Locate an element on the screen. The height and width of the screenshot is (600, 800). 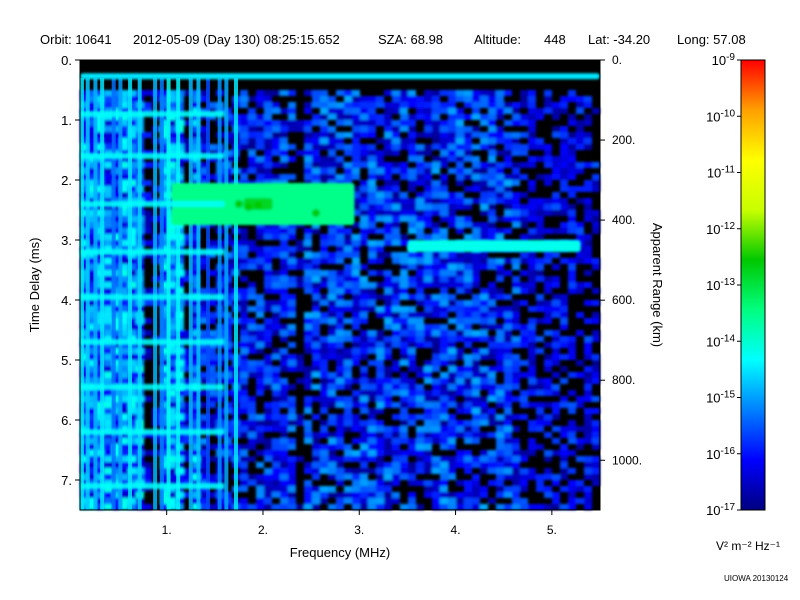
y2-tick-label: 800. is located at coordinates (623, 380).